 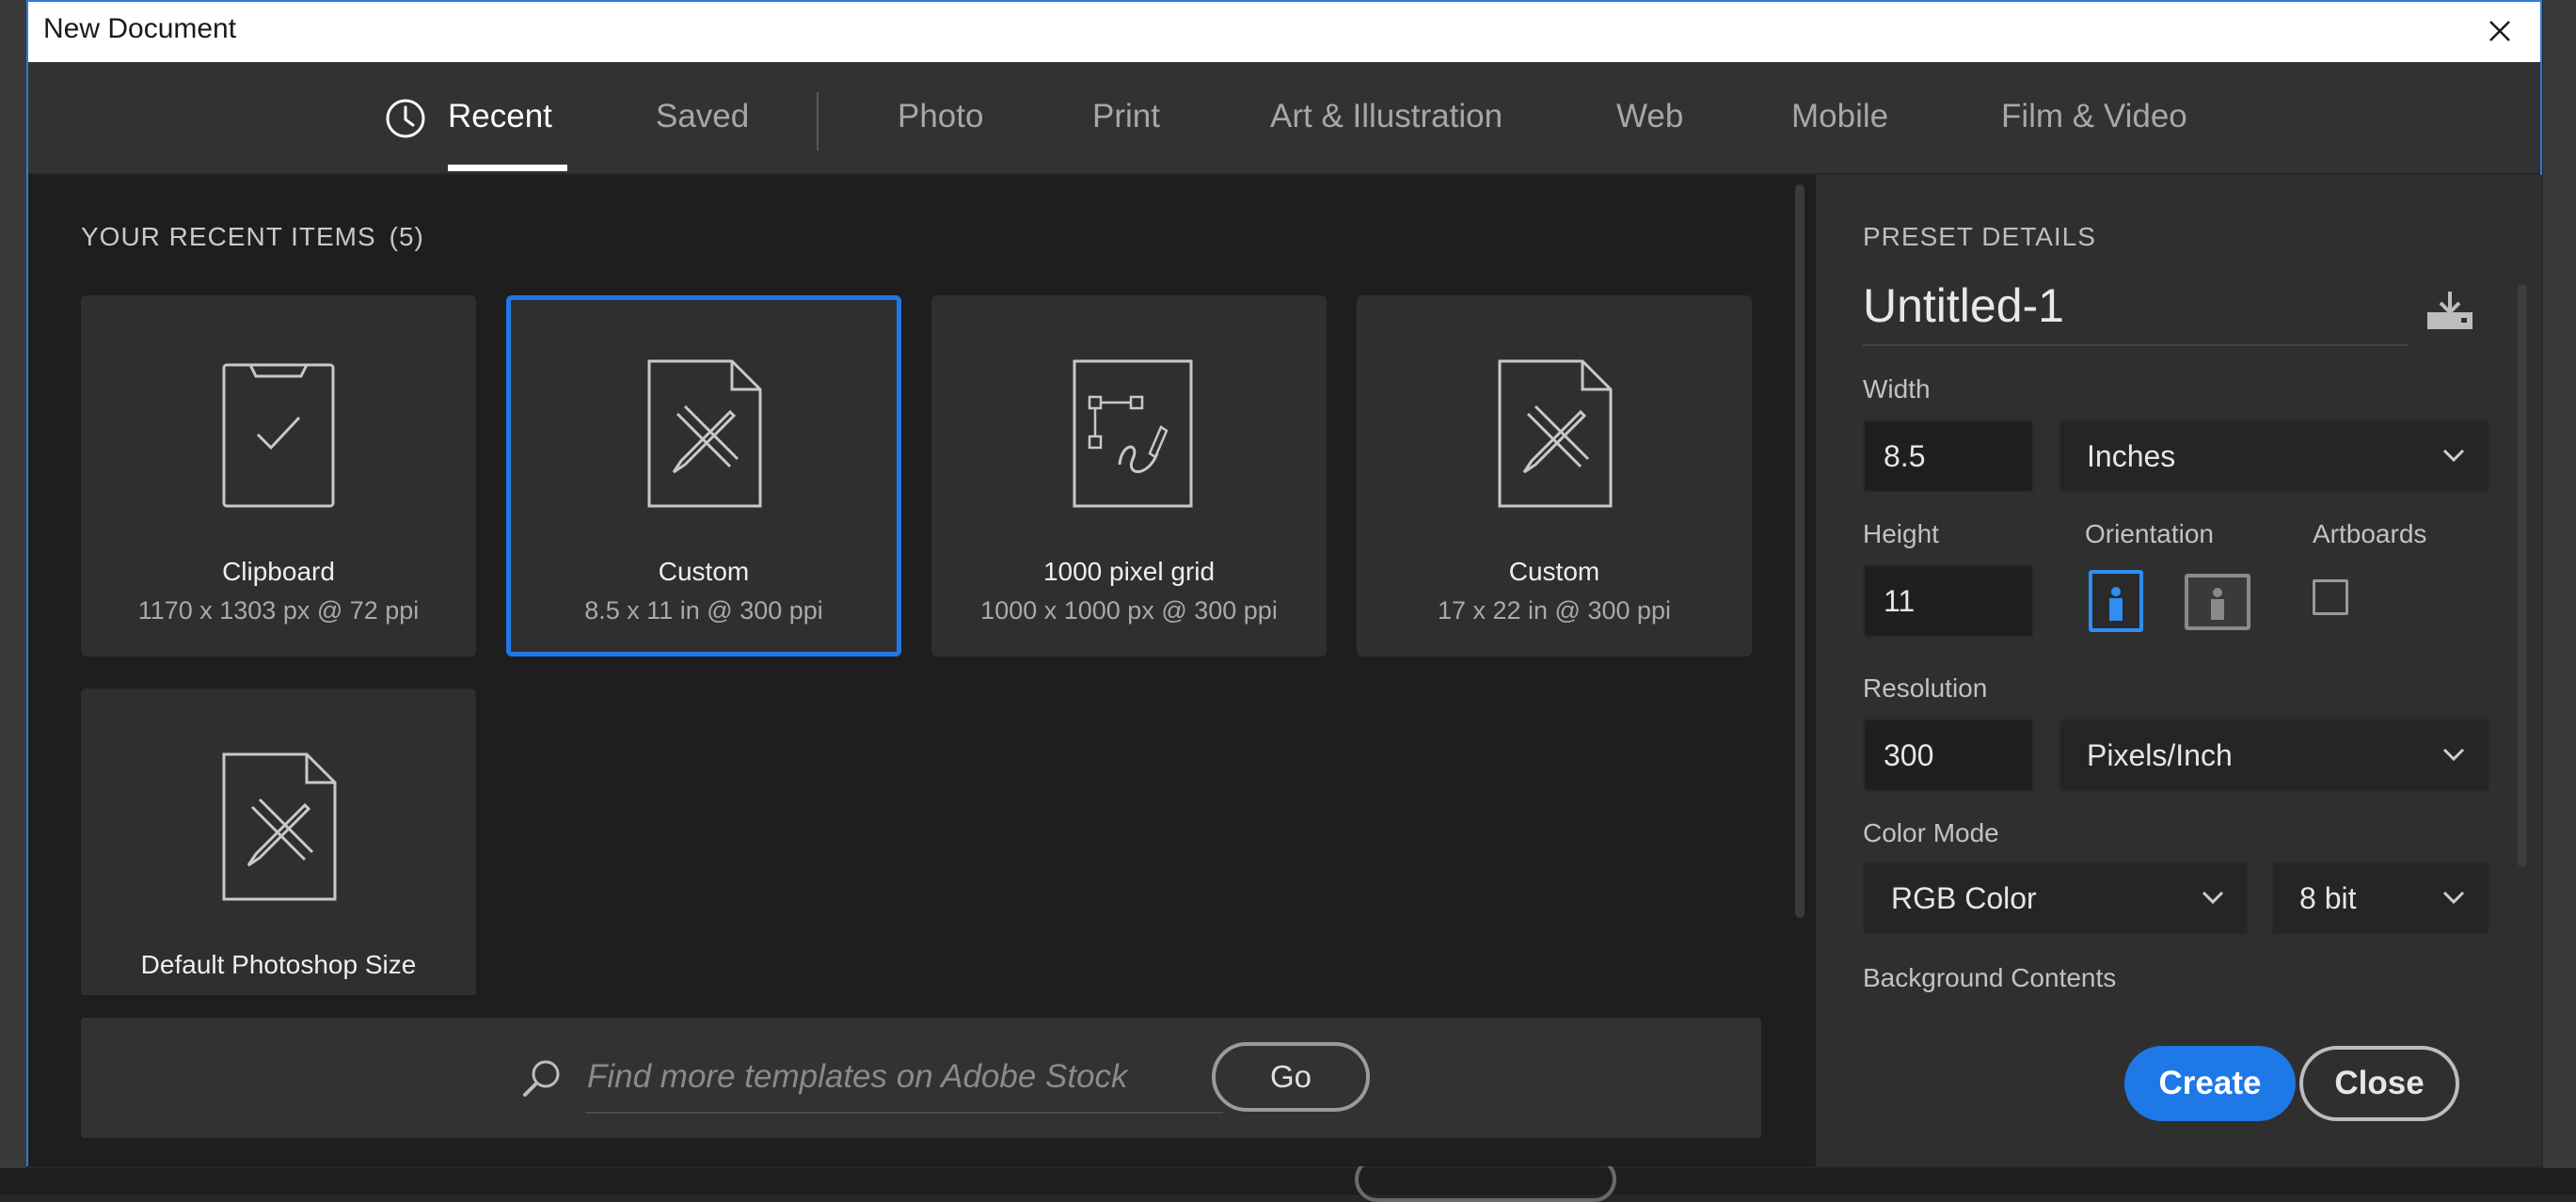 What do you see at coordinates (1926, 688) in the screenshot?
I see `resolution-label: Resolution` at bounding box center [1926, 688].